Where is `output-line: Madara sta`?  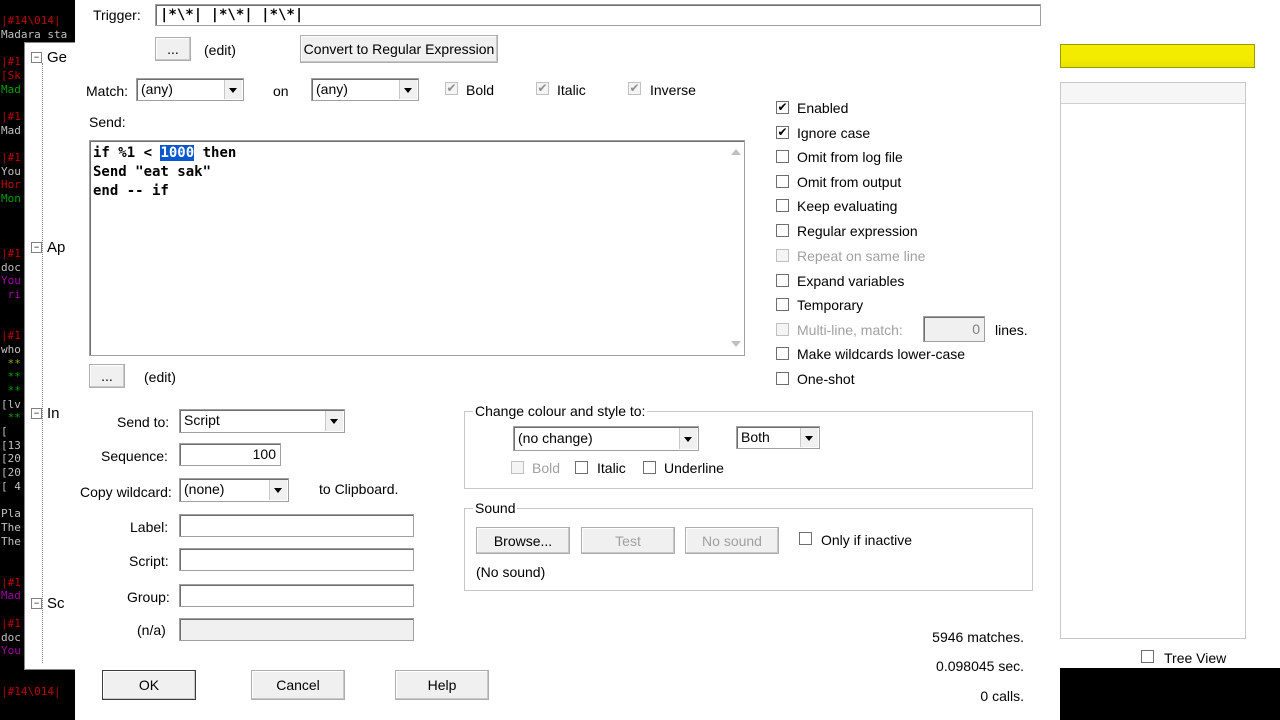
output-line: Madara sta is located at coordinates (34, 34).